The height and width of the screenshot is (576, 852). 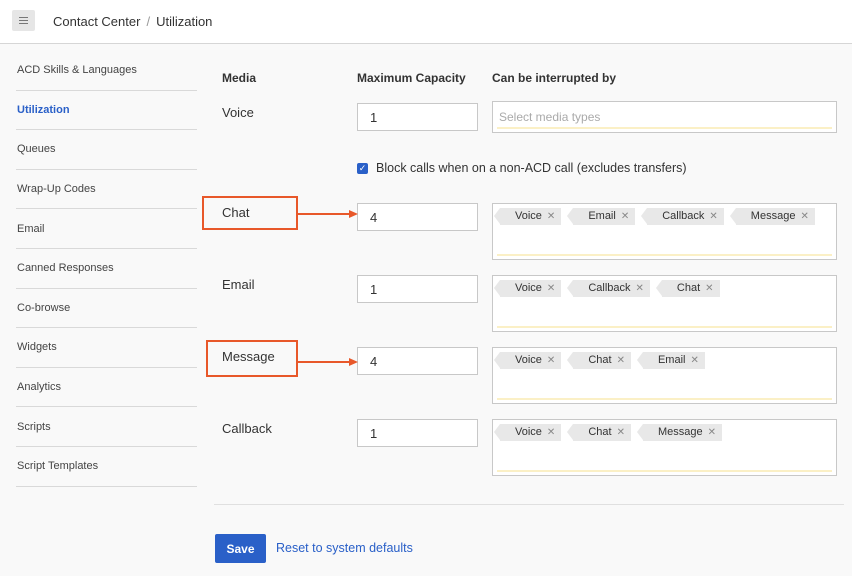 I want to click on annotation-arrows, so click(x=328, y=288).